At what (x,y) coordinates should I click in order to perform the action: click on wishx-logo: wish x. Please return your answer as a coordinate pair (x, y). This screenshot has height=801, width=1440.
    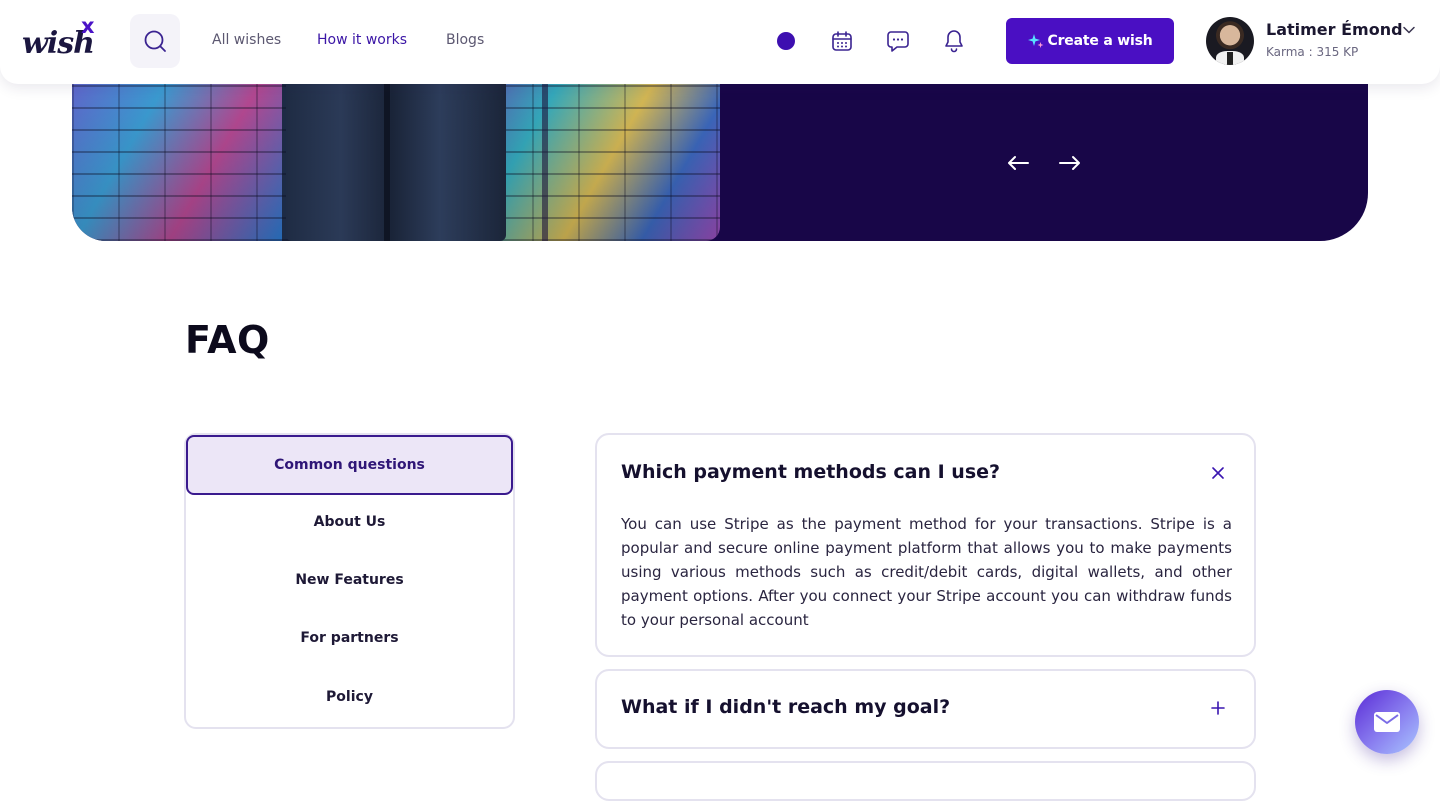
    Looking at the image, I should click on (62, 39).